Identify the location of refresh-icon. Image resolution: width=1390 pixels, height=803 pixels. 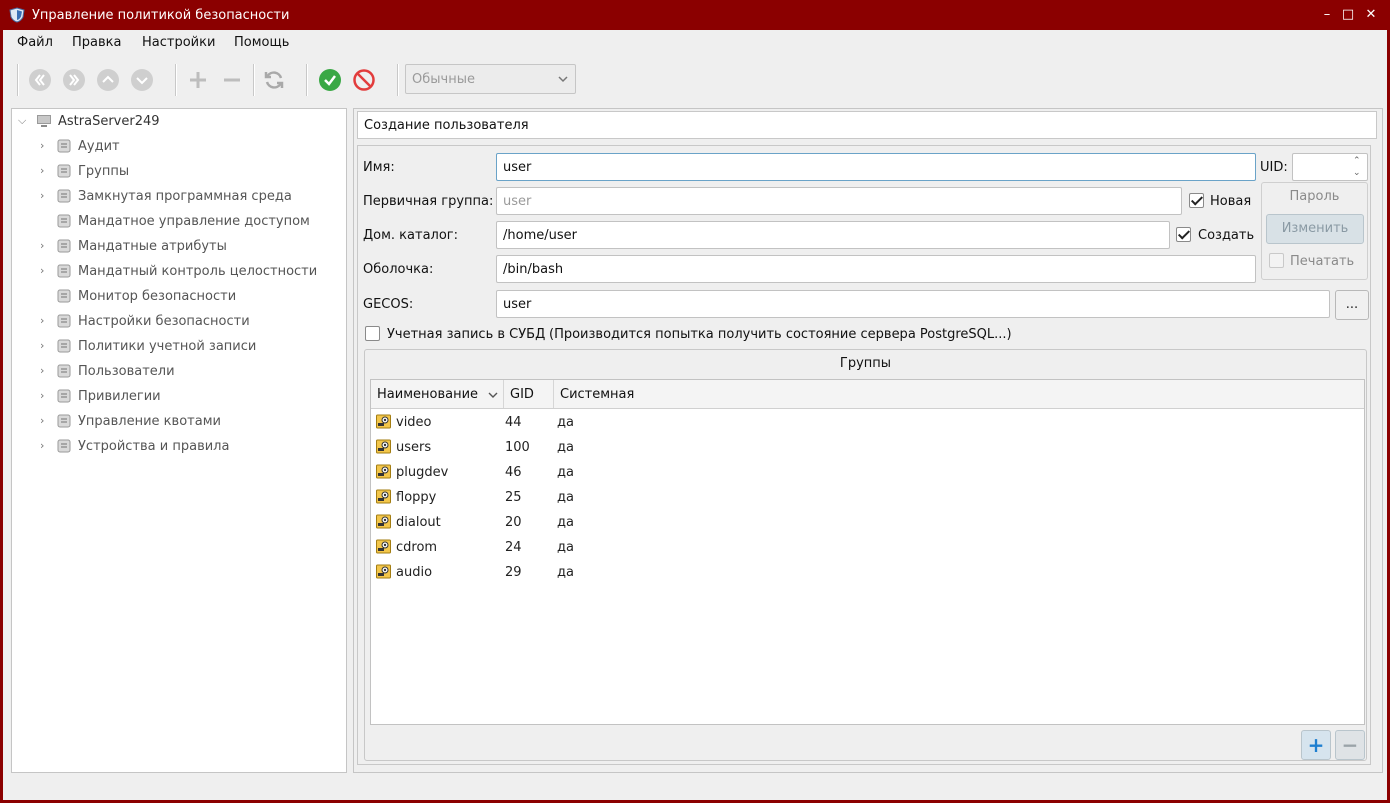
(274, 80).